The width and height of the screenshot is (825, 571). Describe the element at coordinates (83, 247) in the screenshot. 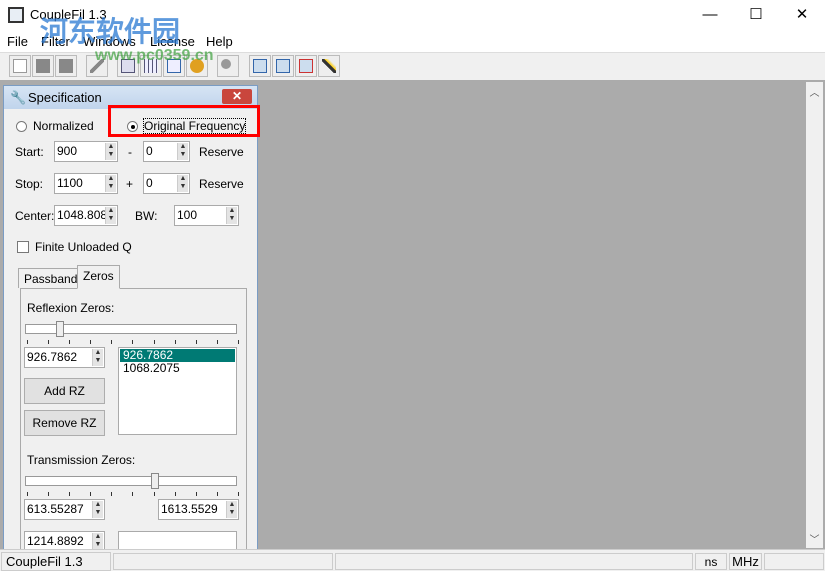

I see `finite-unloaded-q-label: Finite Unloaded Q` at that location.